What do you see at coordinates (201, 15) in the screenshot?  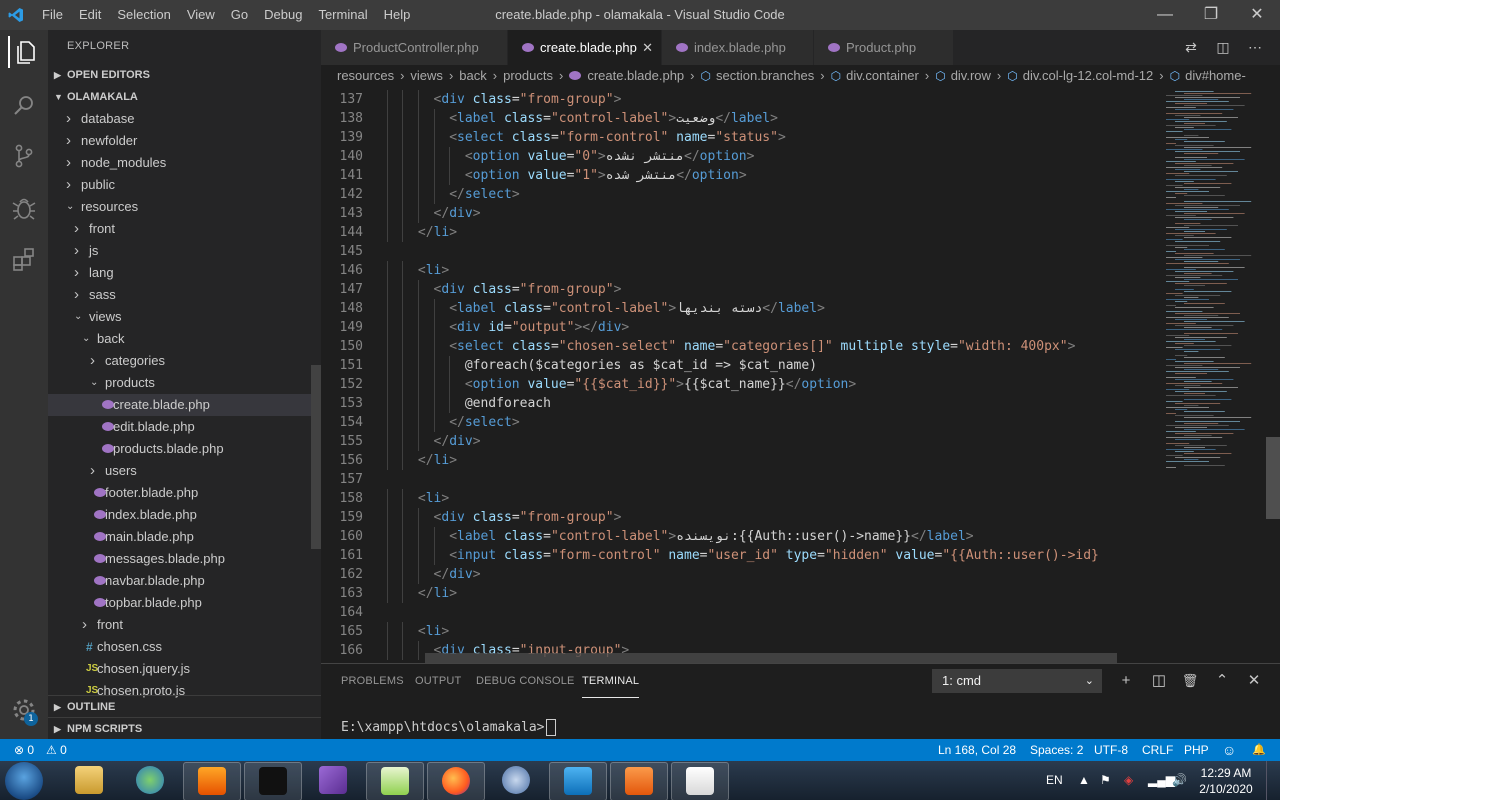 I see `menu-view: View` at bounding box center [201, 15].